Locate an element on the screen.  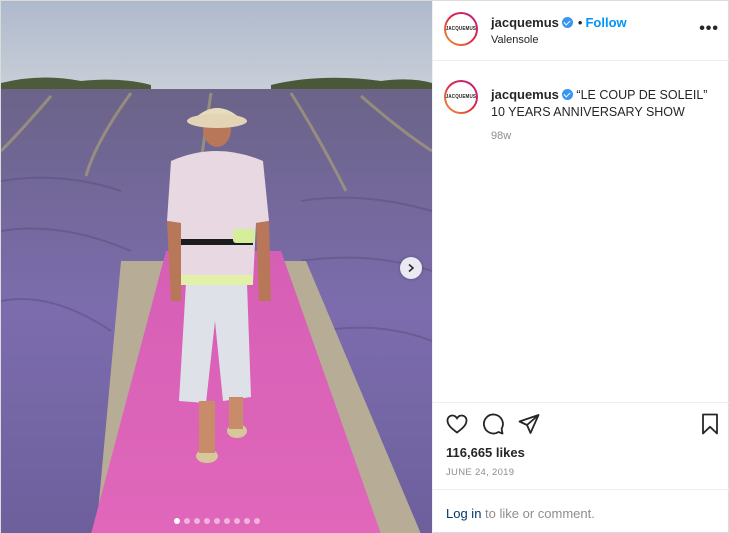
avatar: JACQUEMUS is located at coordinates (461, 29).